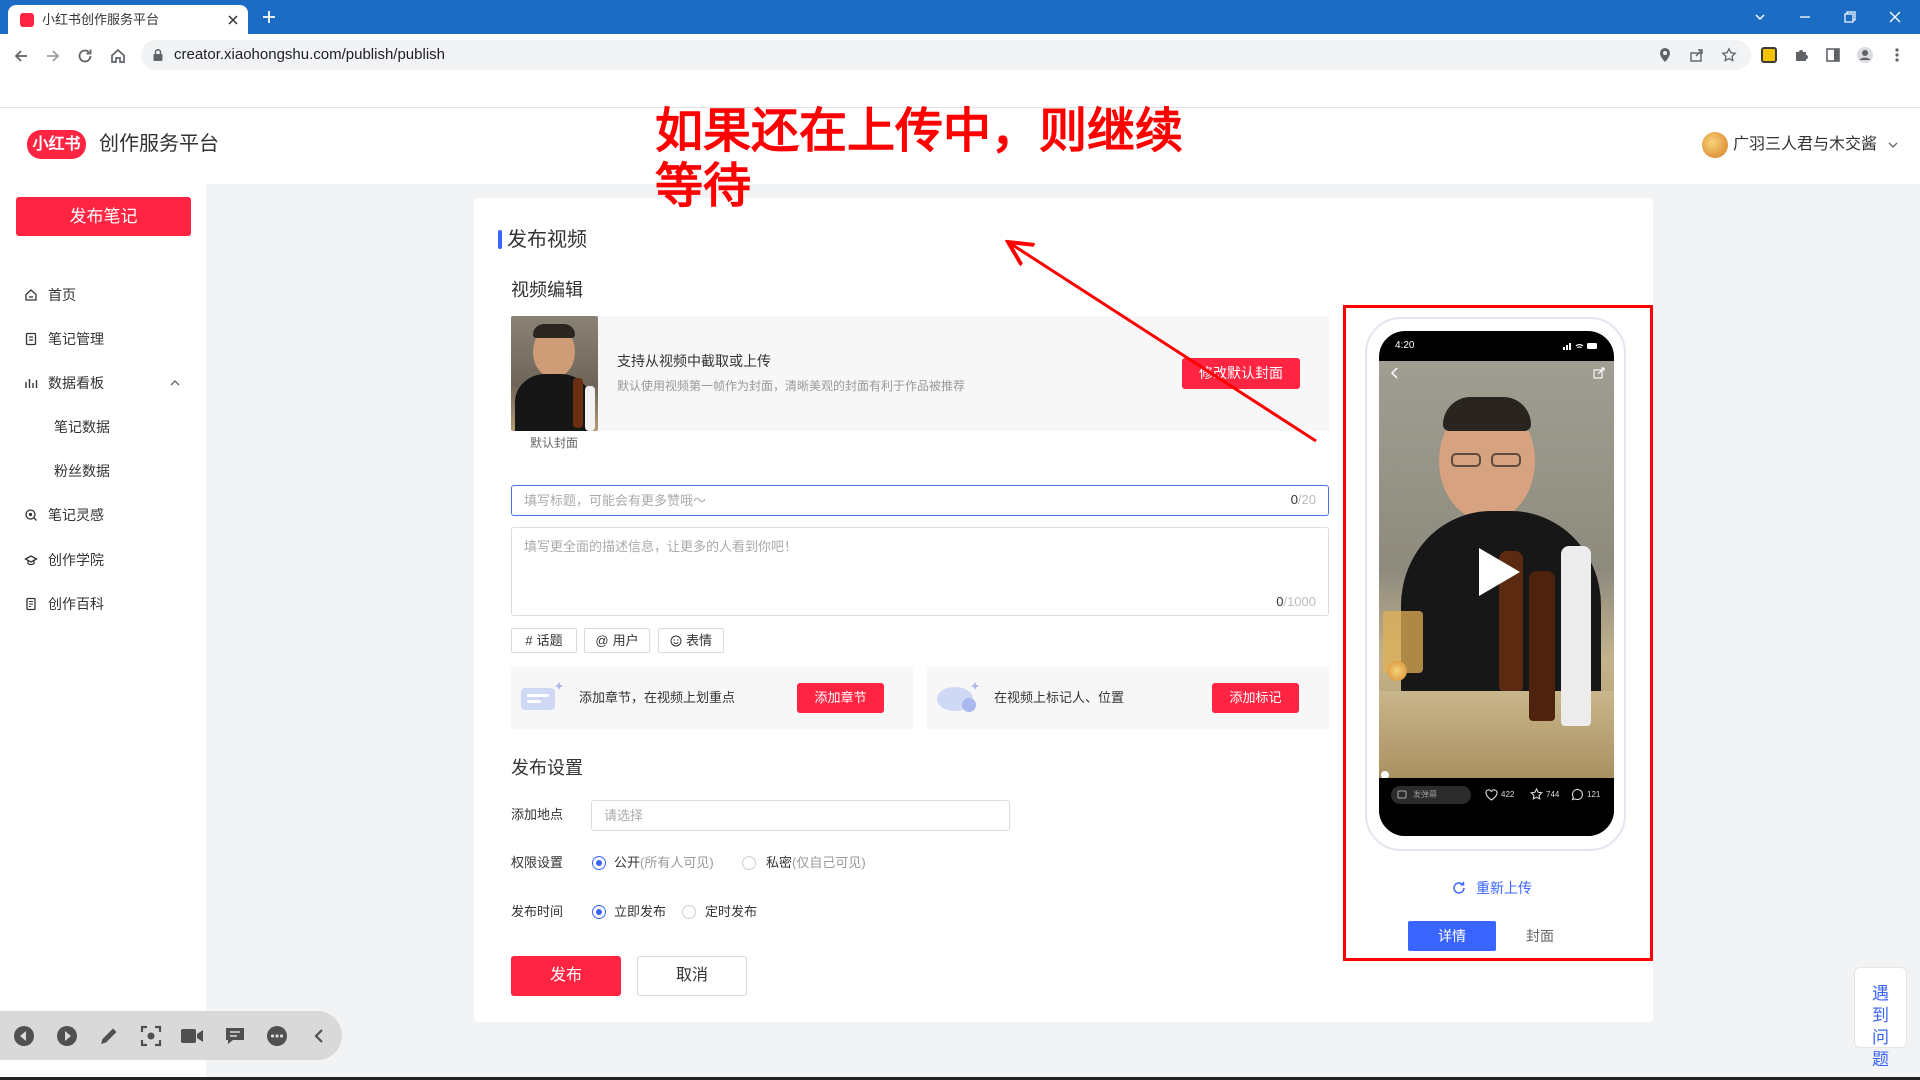  What do you see at coordinates (103, 427) in the screenshot?
I see `sidebar-item-note-data: 笔记数据` at bounding box center [103, 427].